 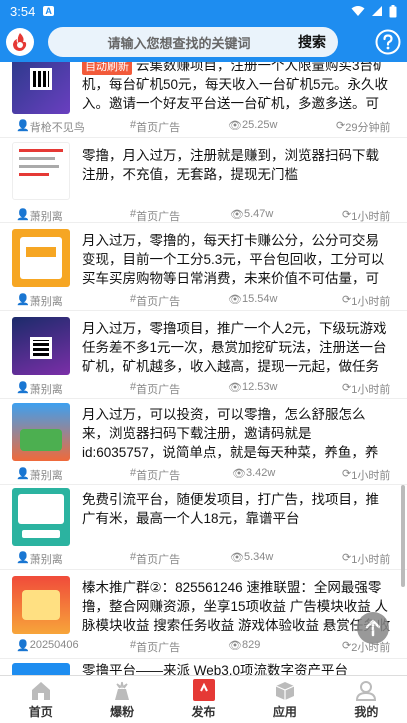 I want to click on views: 👁 5.34w, so click(x=252, y=557).